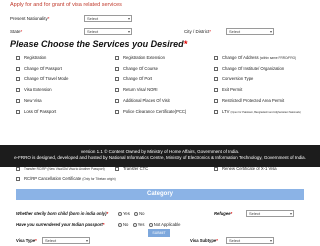 The width and height of the screenshot is (320, 246). What do you see at coordinates (39, 68) in the screenshot?
I see `service-change-passport: Change Of Passport` at bounding box center [39, 68].